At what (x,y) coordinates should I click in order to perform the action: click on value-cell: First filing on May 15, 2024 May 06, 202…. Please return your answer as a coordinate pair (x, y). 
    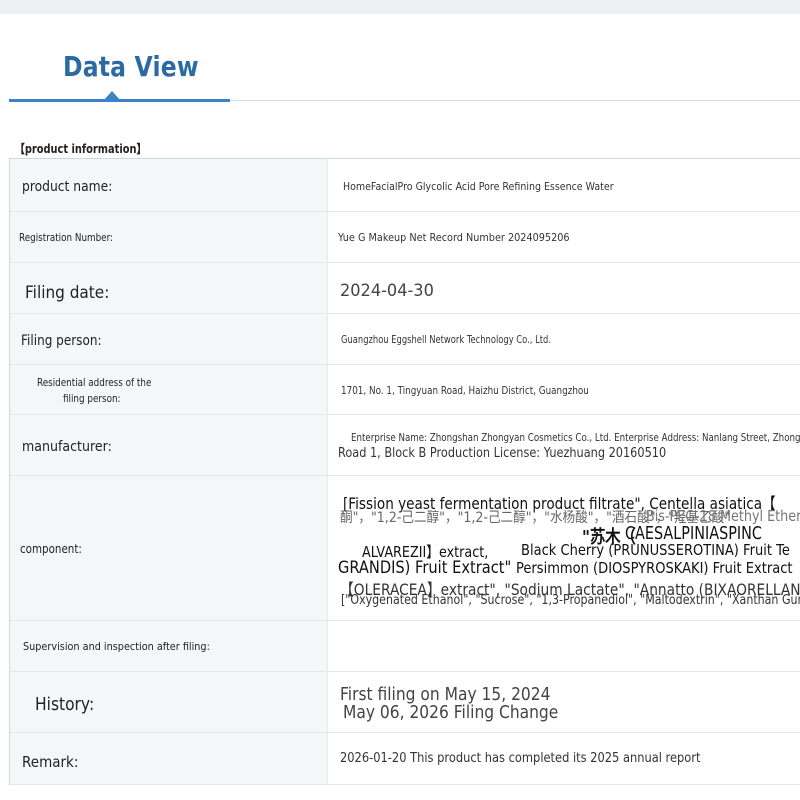
    Looking at the image, I should click on (564, 702).